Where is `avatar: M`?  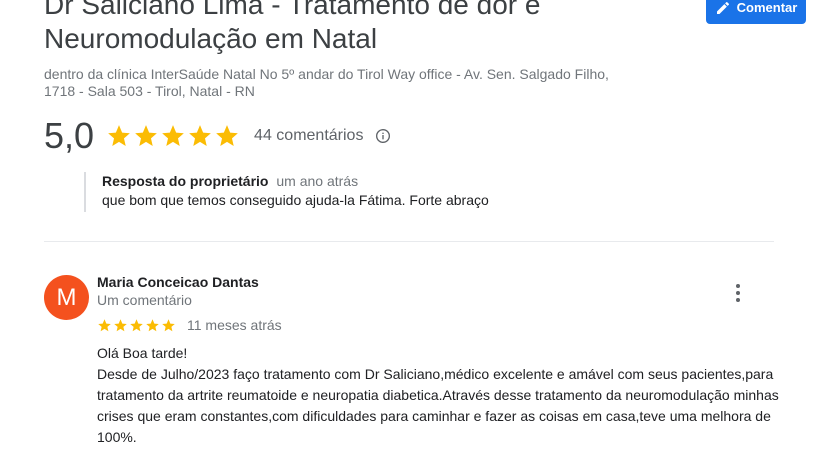 avatar: M is located at coordinates (66, 297).